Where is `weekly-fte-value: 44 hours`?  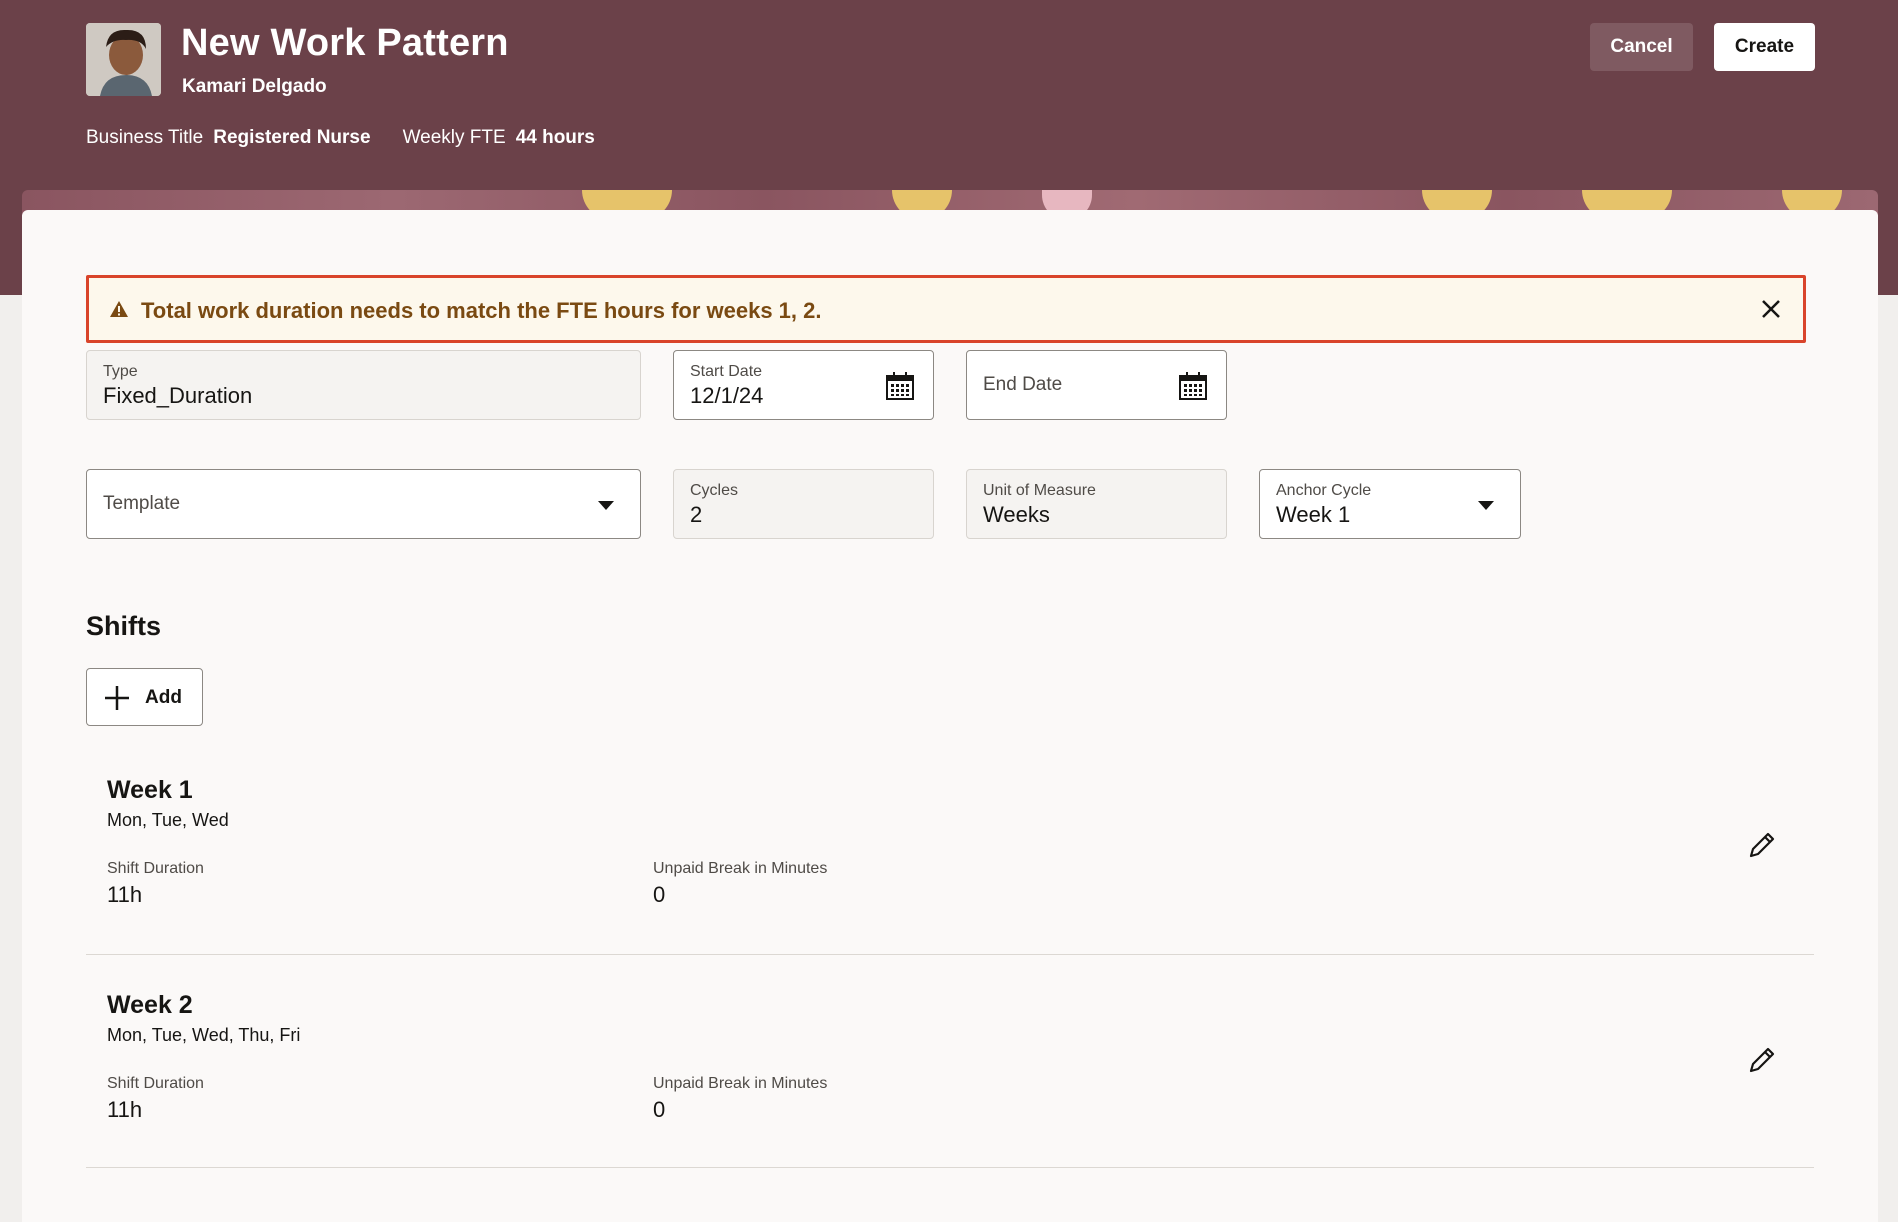 weekly-fte-value: 44 hours is located at coordinates (555, 137).